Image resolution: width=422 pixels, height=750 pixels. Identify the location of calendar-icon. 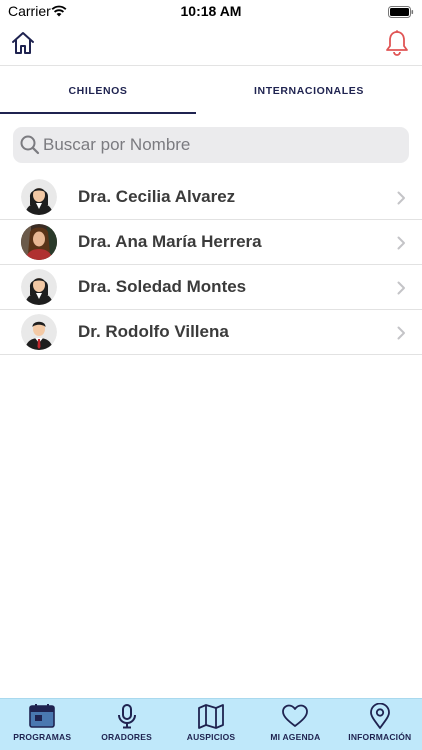
(42, 716).